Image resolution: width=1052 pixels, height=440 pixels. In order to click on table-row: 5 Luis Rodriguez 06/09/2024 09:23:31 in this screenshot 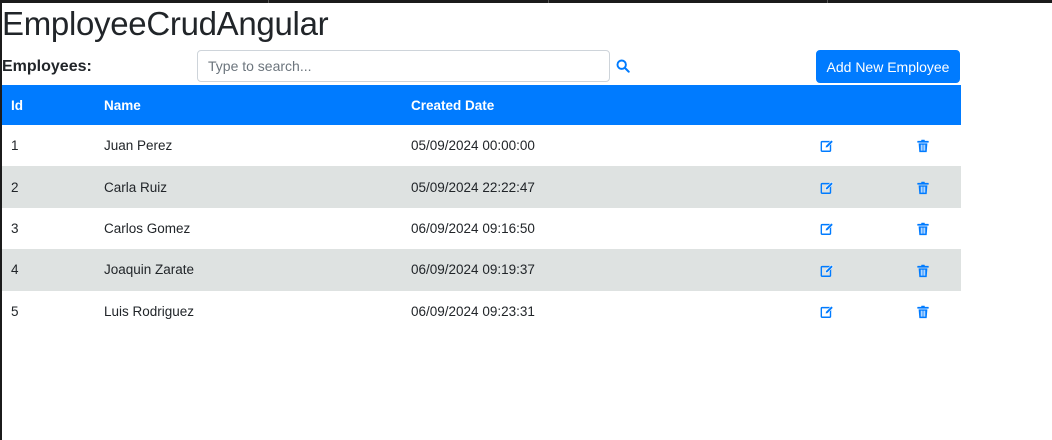, I will do `click(481, 311)`.